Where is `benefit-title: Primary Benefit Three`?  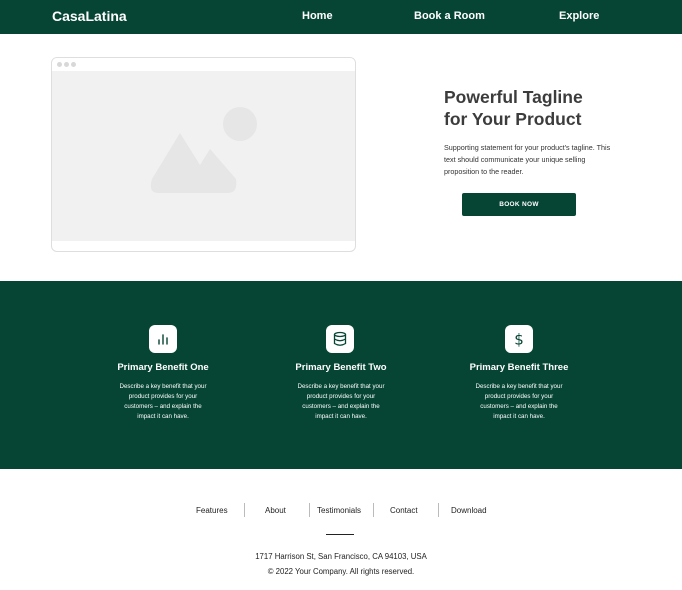
benefit-title: Primary Benefit Three is located at coordinates (519, 367).